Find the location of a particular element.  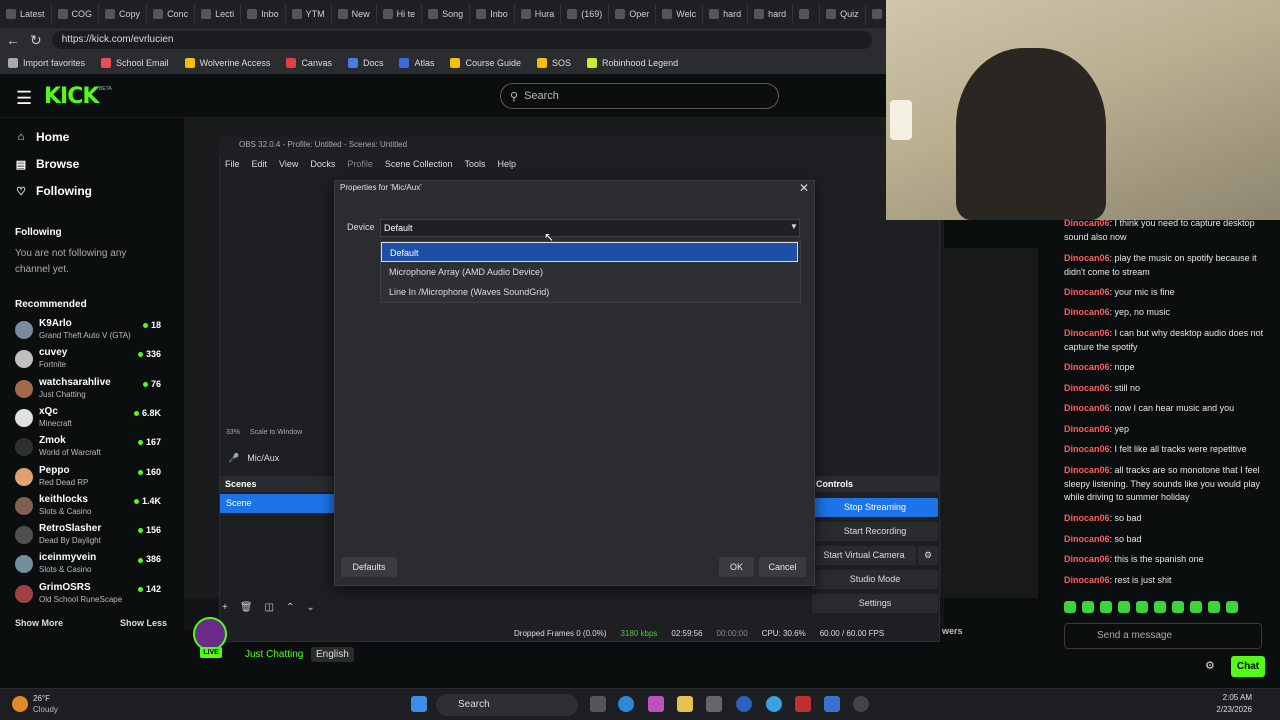

url-field: https://kick.com/evrlucien is located at coordinates (461, 40).